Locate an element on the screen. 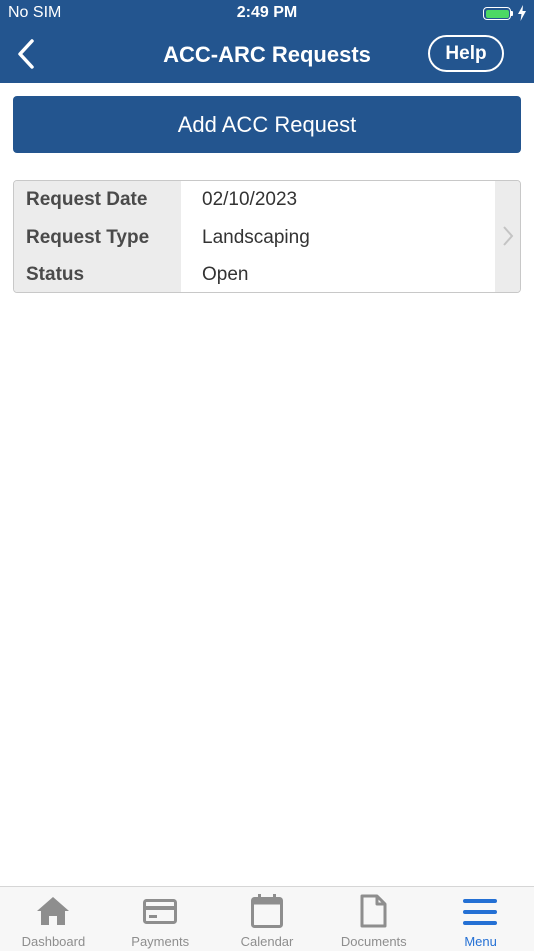 The height and width of the screenshot is (951, 534). tab-label: Payments is located at coordinates (160, 941).